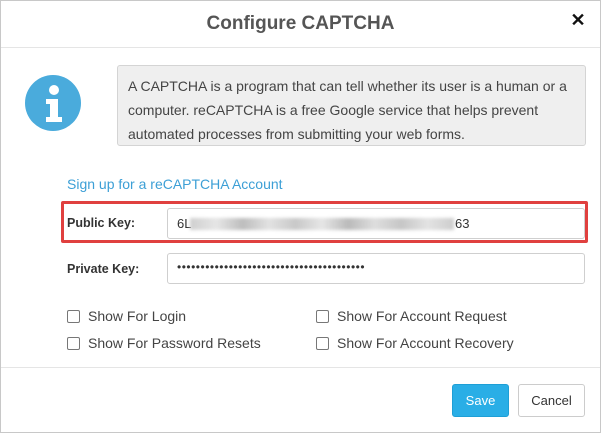  Describe the element at coordinates (103, 269) in the screenshot. I see `private-key-label: Private Key:` at that location.